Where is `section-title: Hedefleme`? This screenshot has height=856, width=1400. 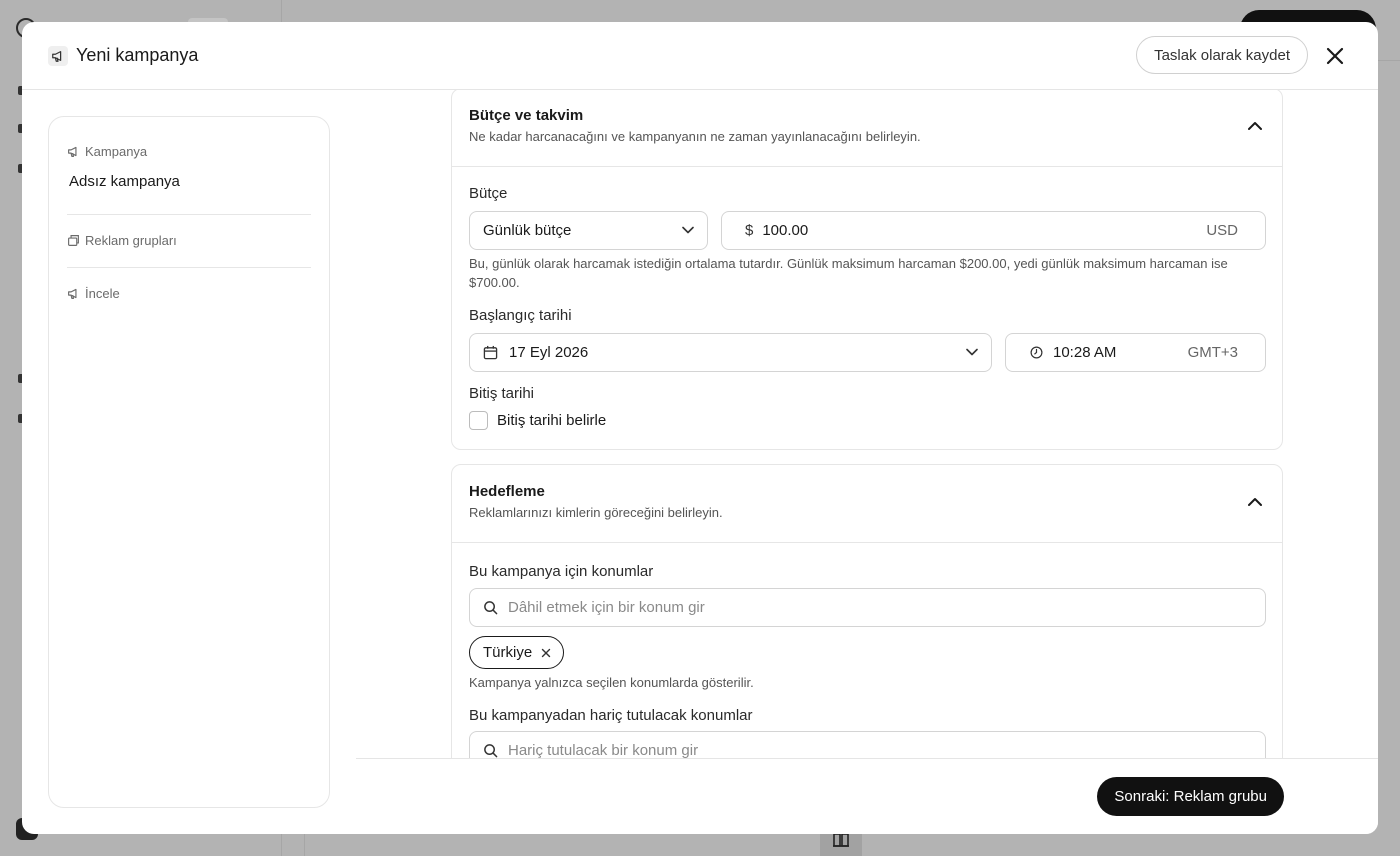
section-title: Hedefleme is located at coordinates (507, 491).